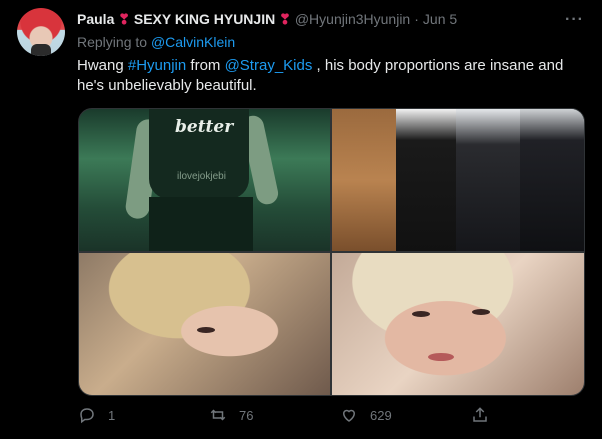 The width and height of the screenshot is (602, 439). What do you see at coordinates (87, 416) in the screenshot?
I see `reply-icon` at bounding box center [87, 416].